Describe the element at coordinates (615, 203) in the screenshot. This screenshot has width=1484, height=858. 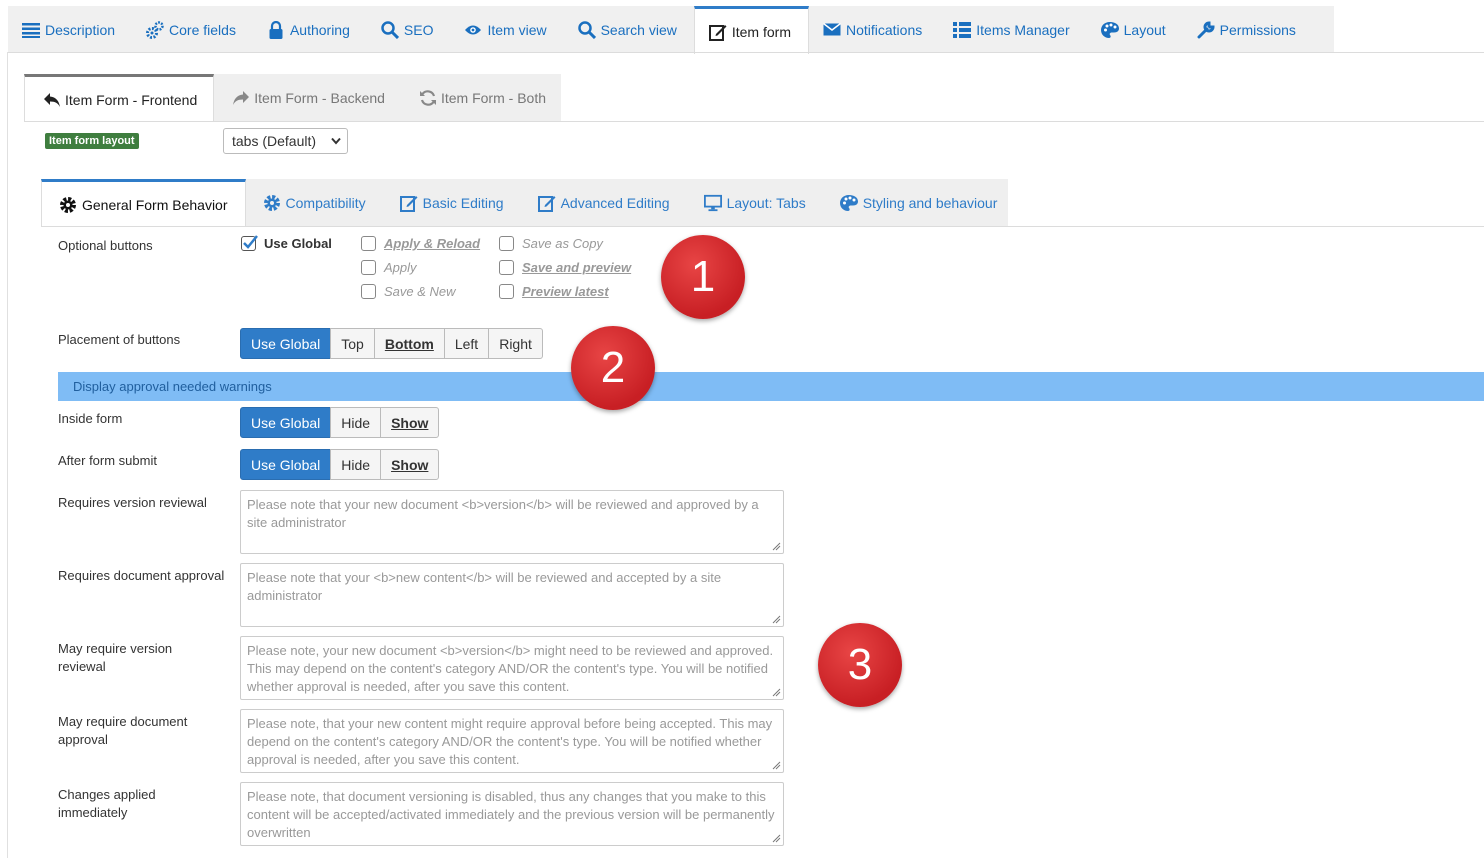
I see `tab-label: Advanced Editing` at that location.